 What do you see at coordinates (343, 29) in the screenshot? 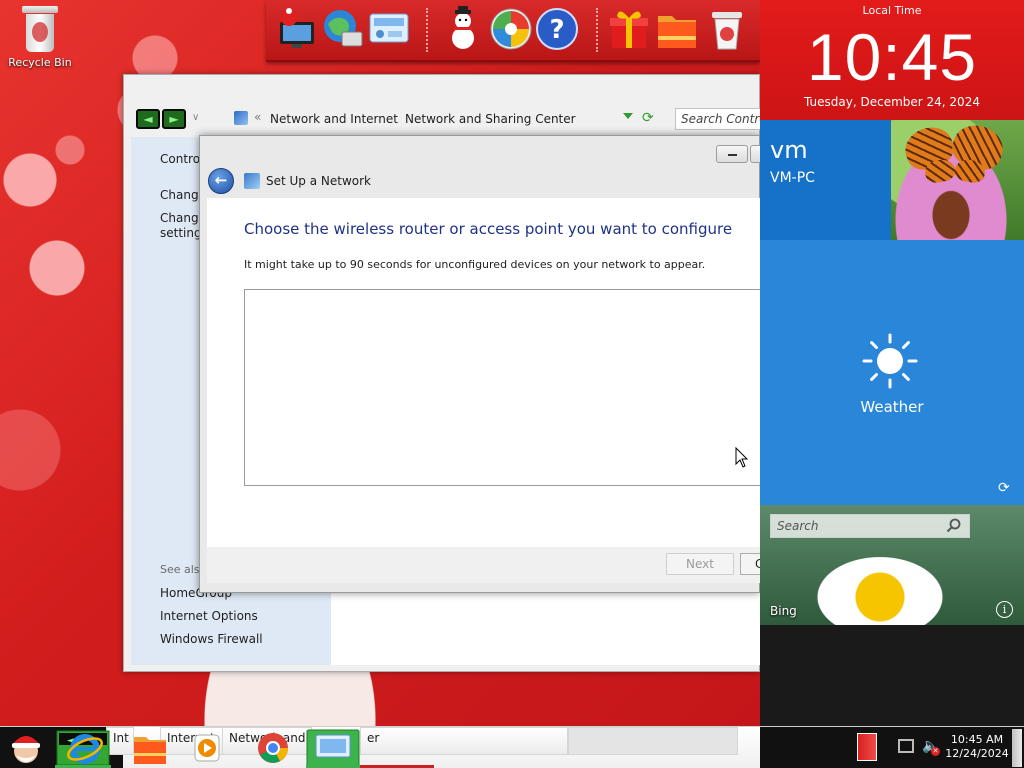
I see `globe-network-icon` at bounding box center [343, 29].